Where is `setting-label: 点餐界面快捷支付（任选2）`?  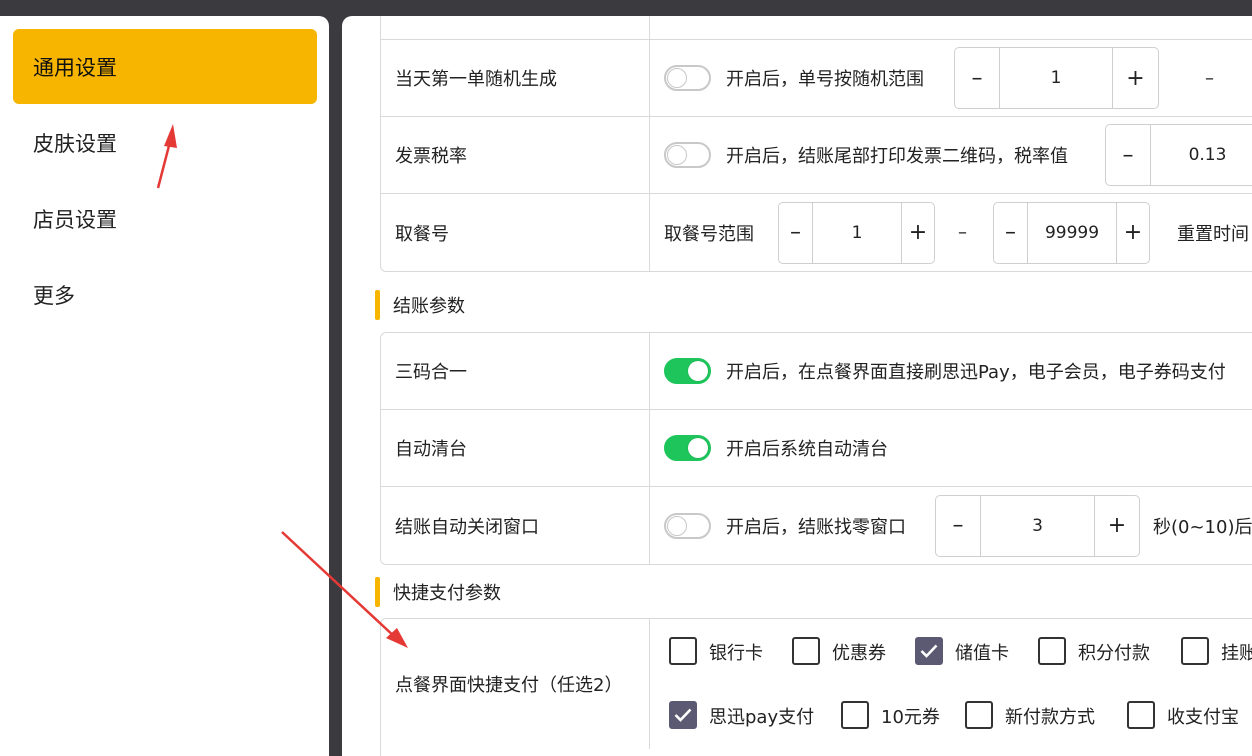 setting-label: 点餐界面快捷支付（任选2） is located at coordinates (515, 684).